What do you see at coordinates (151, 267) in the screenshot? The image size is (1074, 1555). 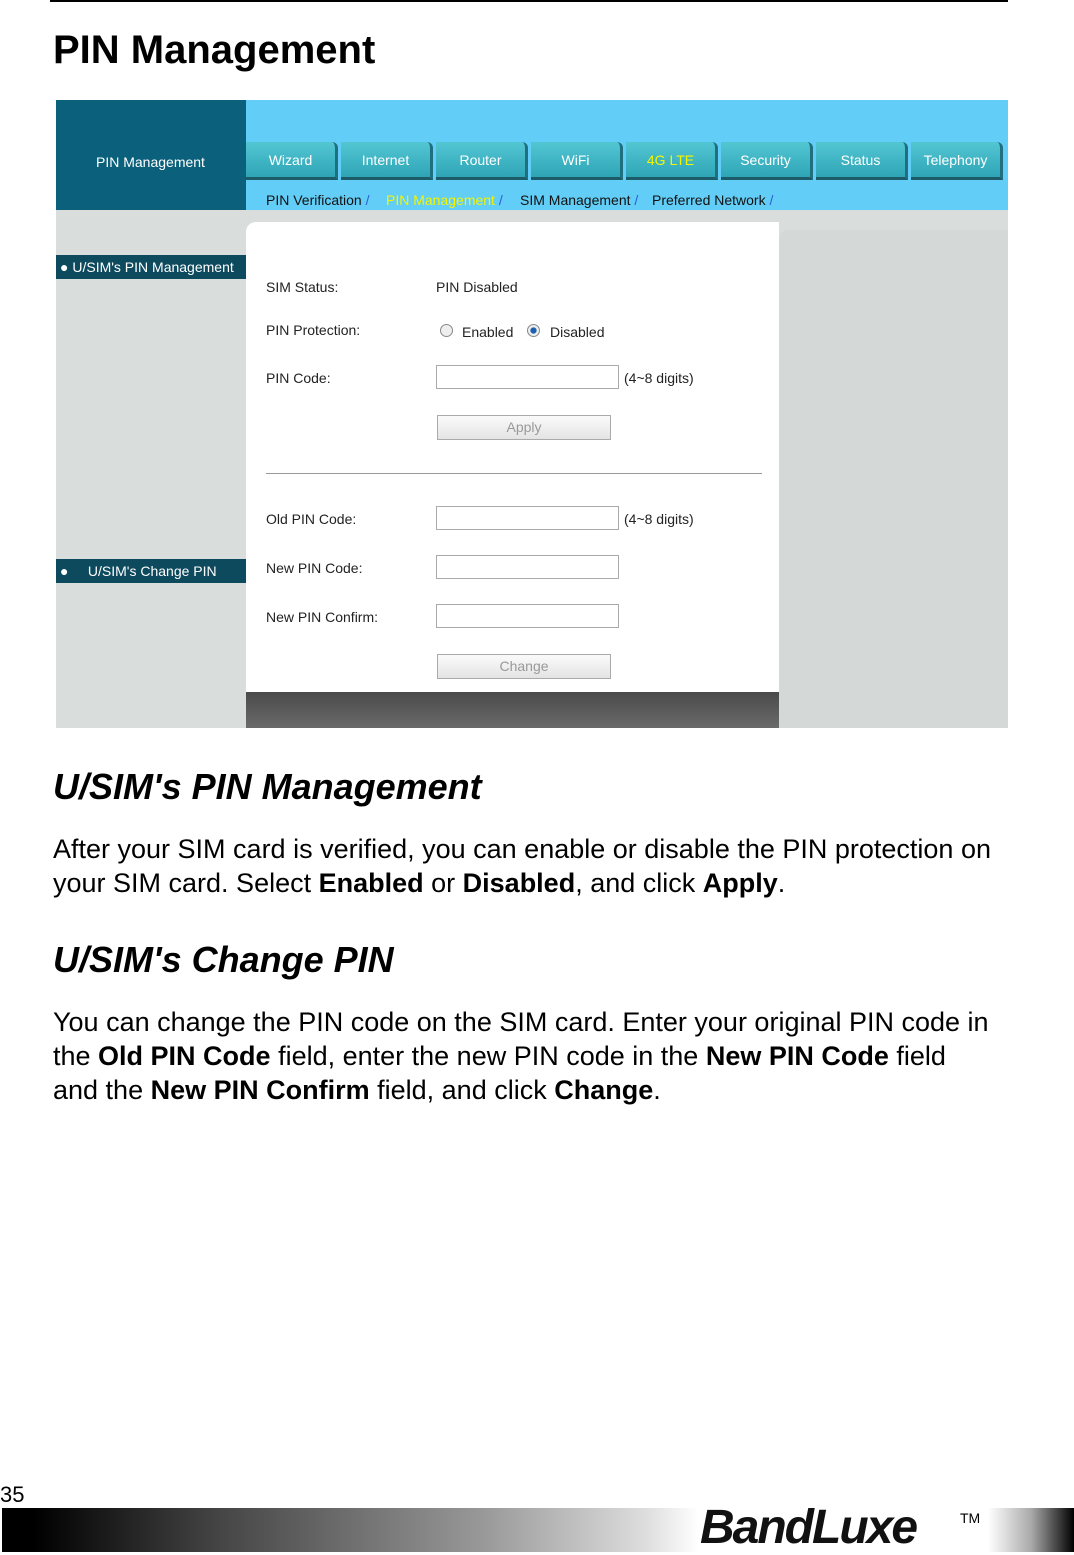 I see `sidebar-item-pin-management: ● U/SIM's PIN Management` at bounding box center [151, 267].